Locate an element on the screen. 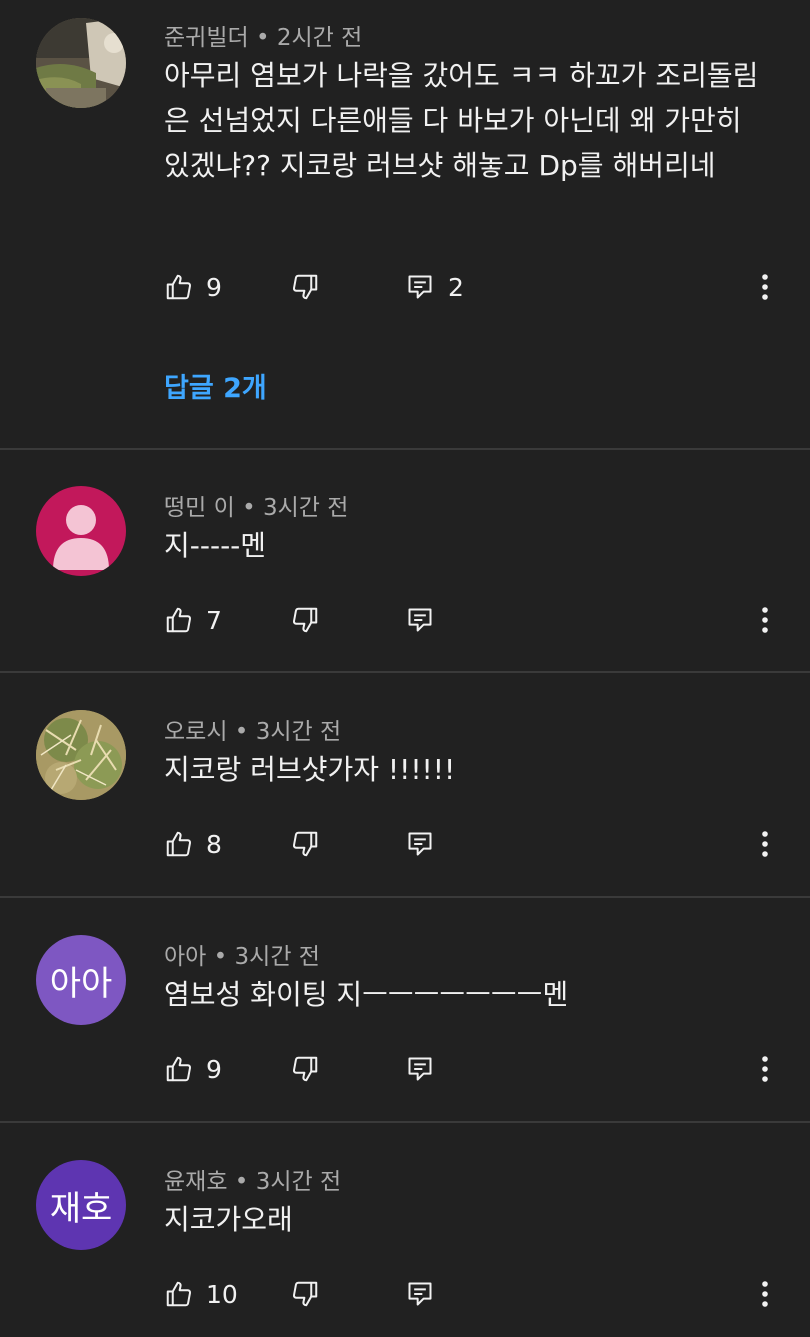 The height and width of the screenshot is (1337, 810). like-button: 8 is located at coordinates (193, 844).